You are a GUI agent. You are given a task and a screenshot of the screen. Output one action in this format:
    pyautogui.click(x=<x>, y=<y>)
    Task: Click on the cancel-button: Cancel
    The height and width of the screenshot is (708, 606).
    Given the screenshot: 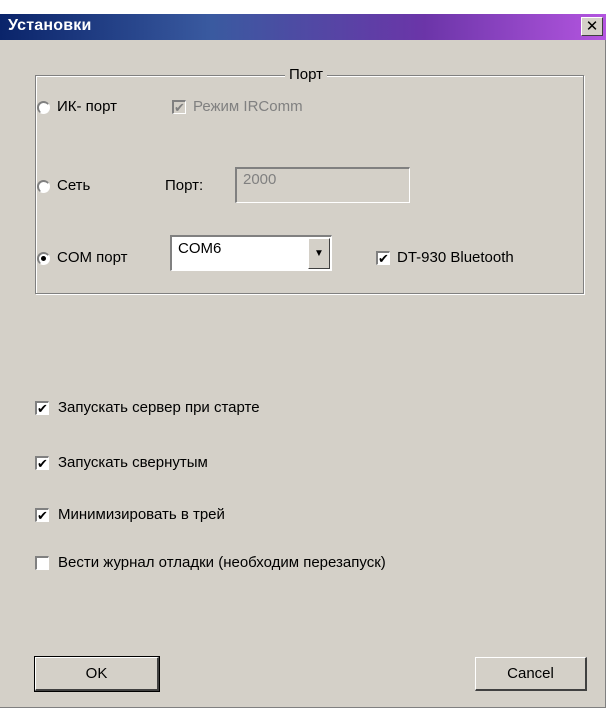 What is the action you would take?
    pyautogui.click(x=531, y=674)
    